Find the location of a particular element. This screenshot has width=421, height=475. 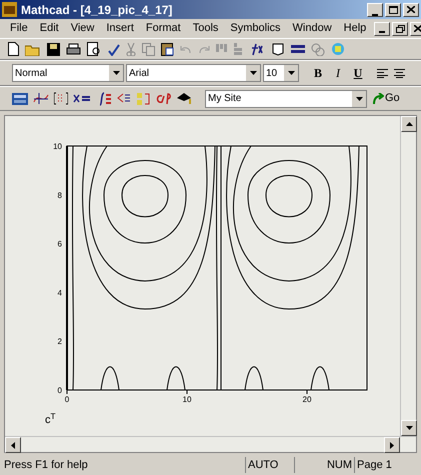

right-arrow-icon is located at coordinates (392, 445).